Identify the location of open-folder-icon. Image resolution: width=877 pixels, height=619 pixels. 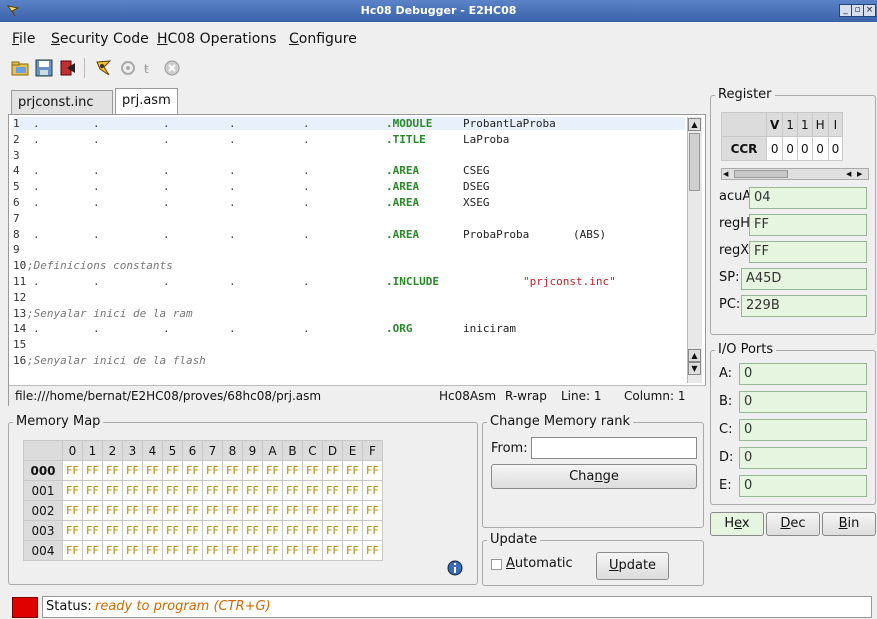
(20, 68).